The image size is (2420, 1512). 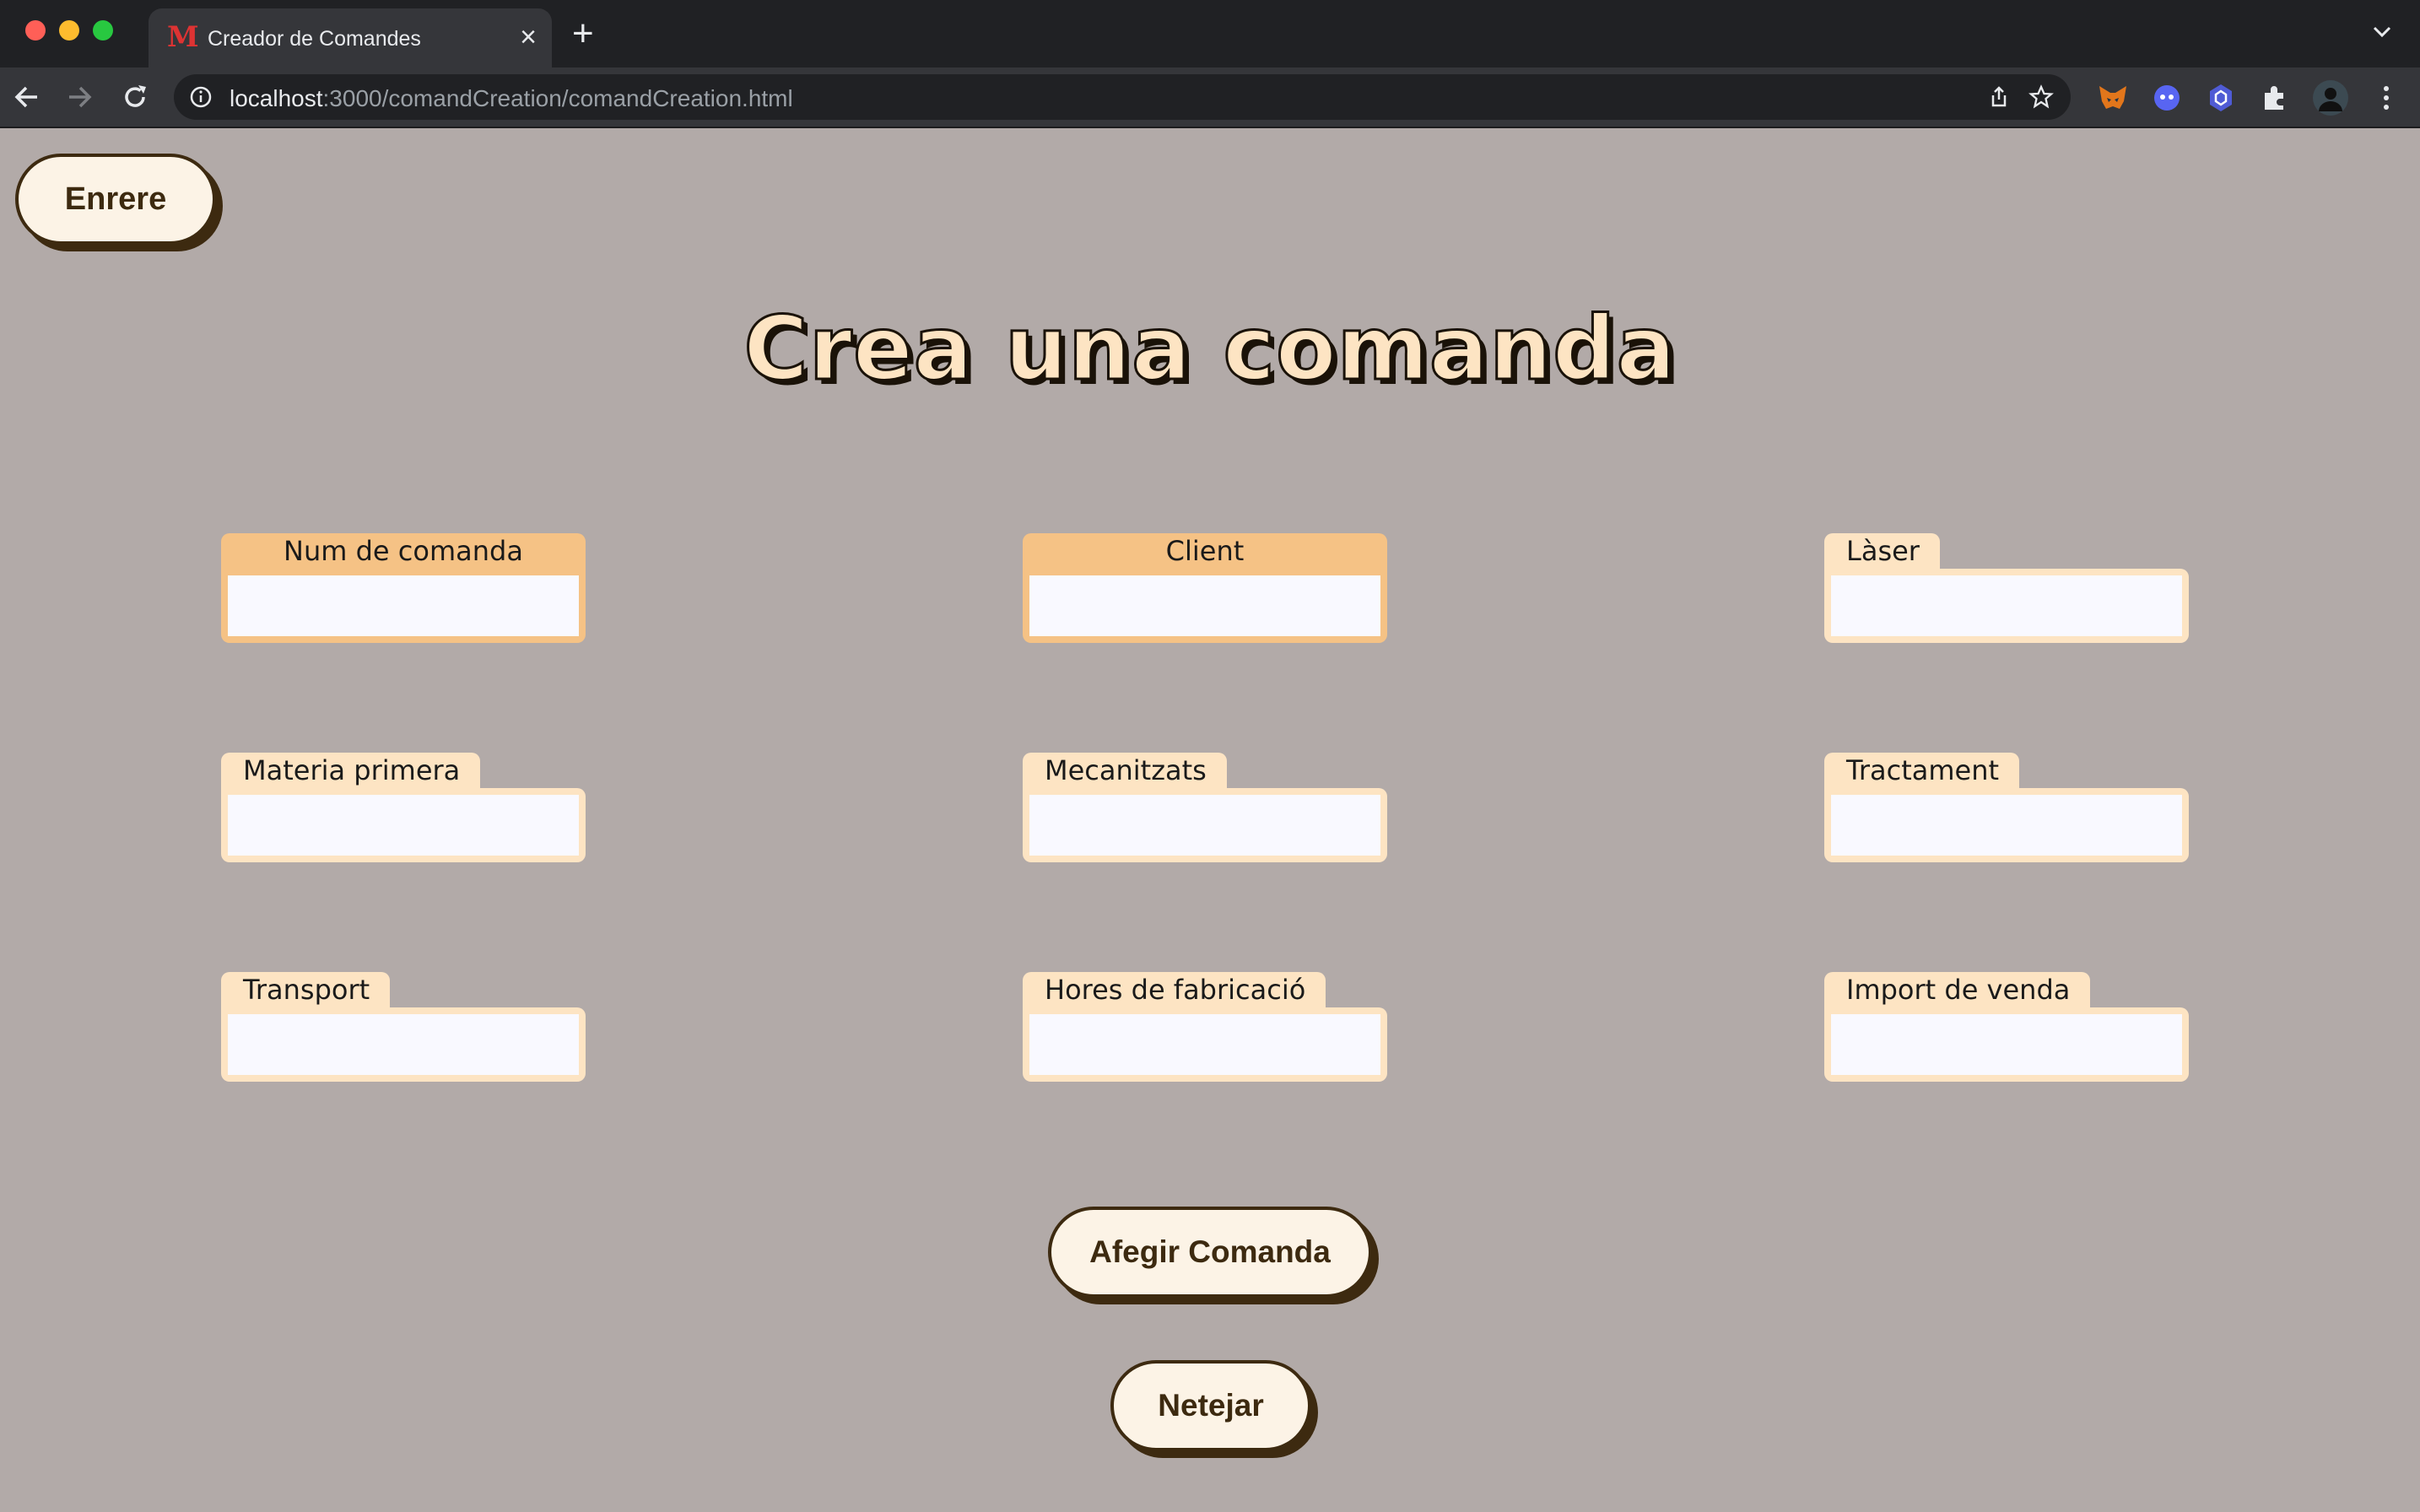 What do you see at coordinates (183, 37) in the screenshot?
I see `favicon-icon: M` at bounding box center [183, 37].